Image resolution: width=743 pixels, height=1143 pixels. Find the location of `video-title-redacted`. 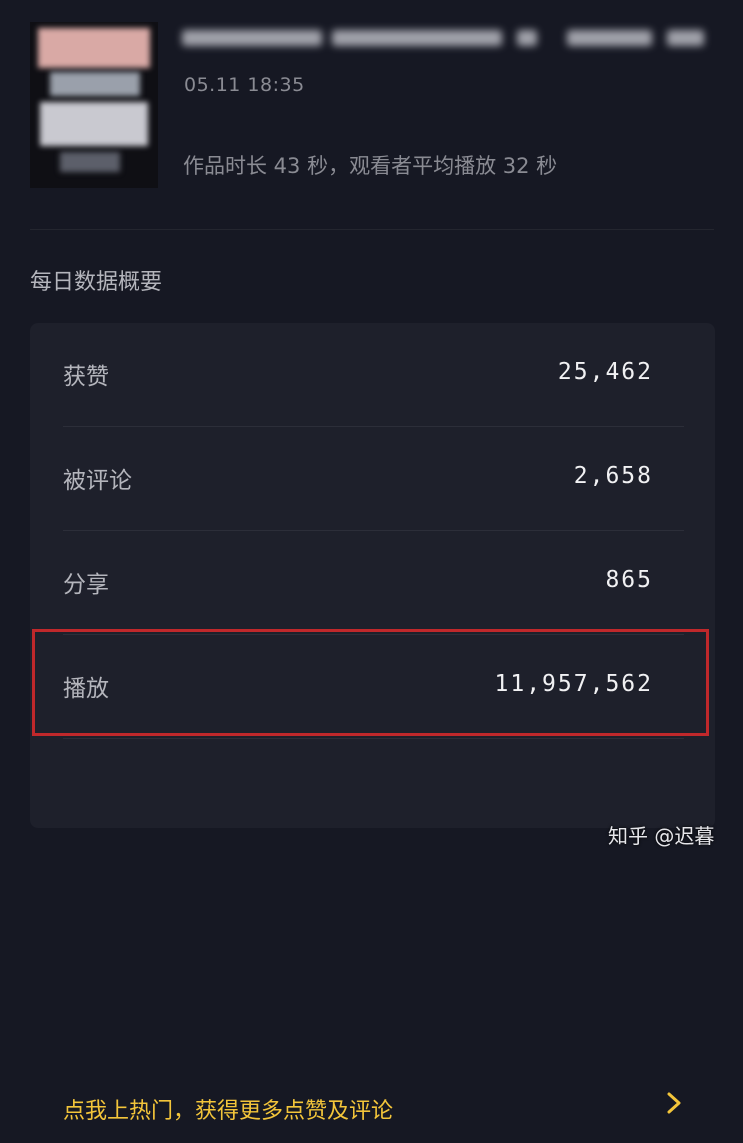

video-title-redacted is located at coordinates (443, 38).